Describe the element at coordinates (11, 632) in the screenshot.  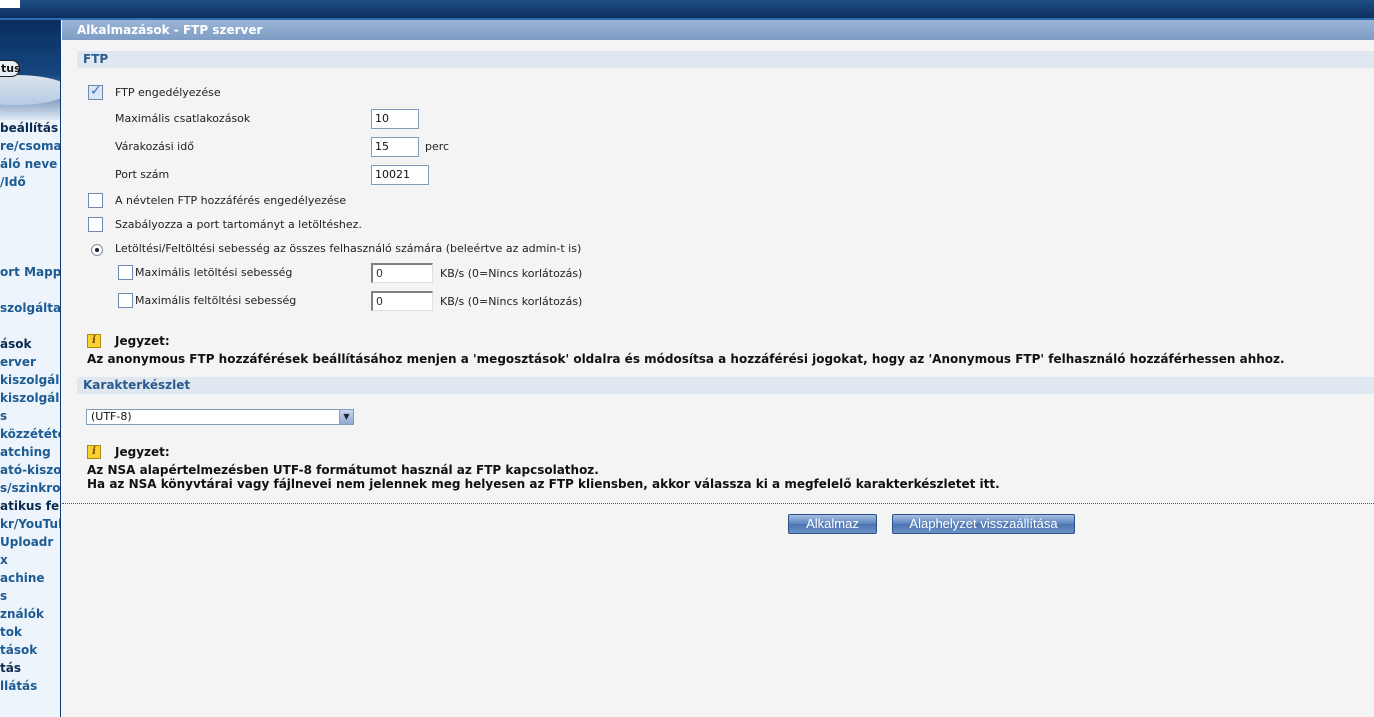
I see `sidebar-item: tok` at that location.